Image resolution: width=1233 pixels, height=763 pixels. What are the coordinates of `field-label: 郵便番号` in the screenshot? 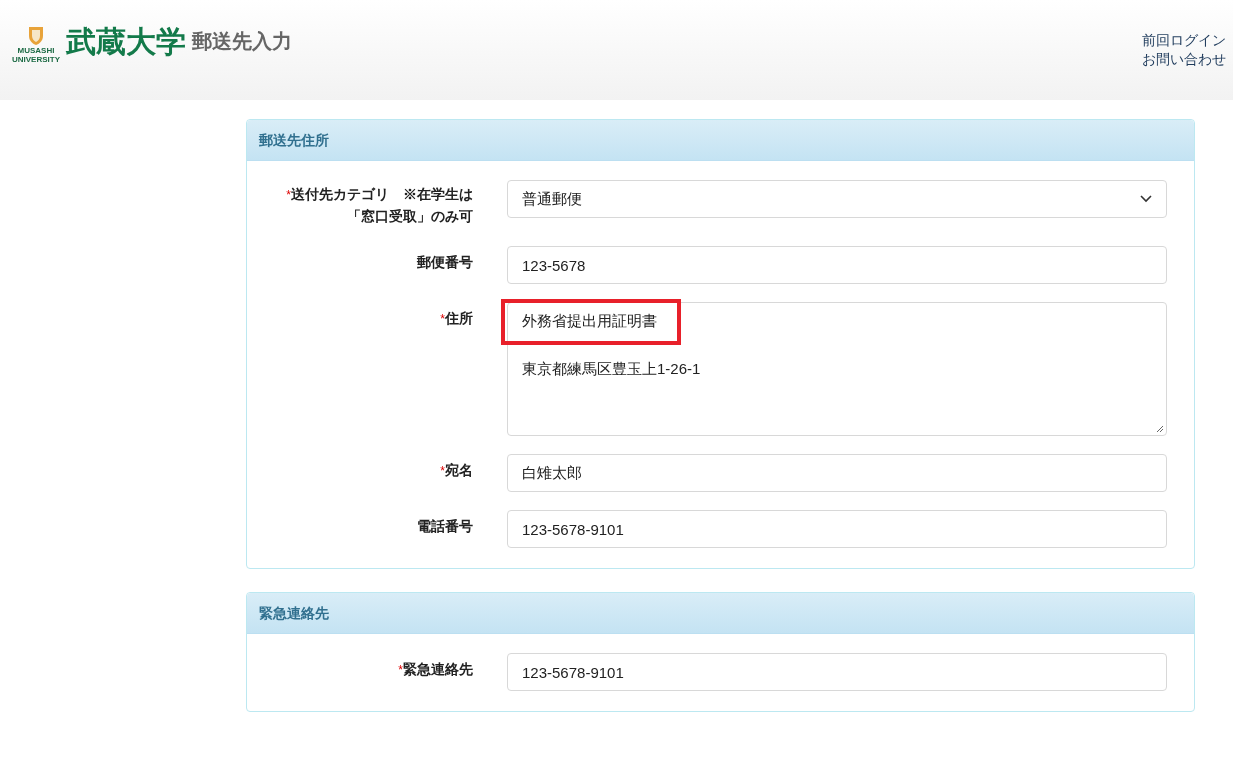 It's located at (445, 262).